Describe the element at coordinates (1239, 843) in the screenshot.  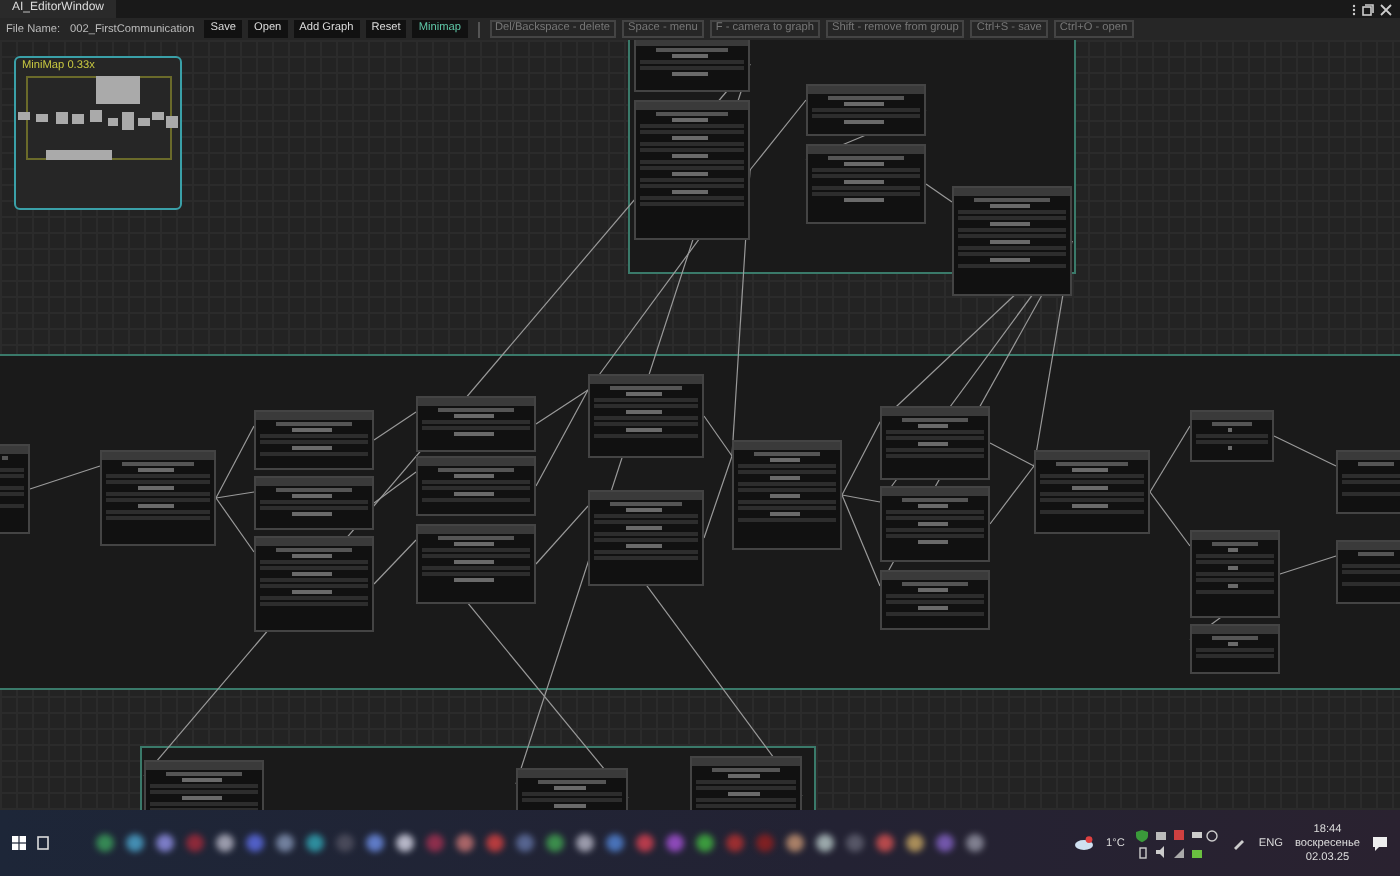
I see `pen-icon` at that location.